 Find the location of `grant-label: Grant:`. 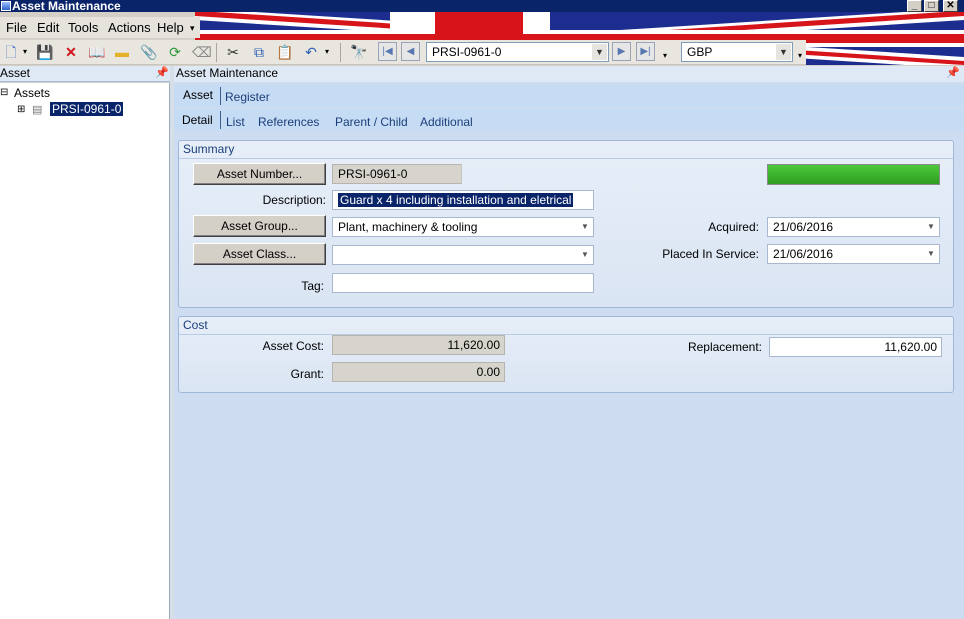

grant-label: Grant: is located at coordinates (307, 374).